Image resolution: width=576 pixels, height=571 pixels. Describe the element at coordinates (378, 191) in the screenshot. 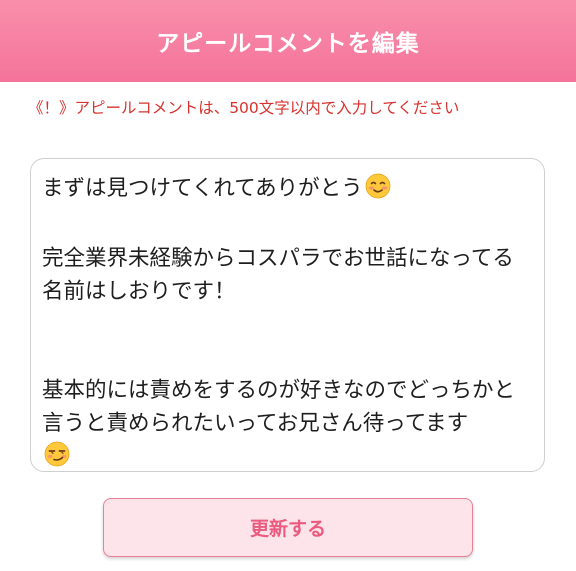

I see `smiling-face-with-blush-icon` at that location.